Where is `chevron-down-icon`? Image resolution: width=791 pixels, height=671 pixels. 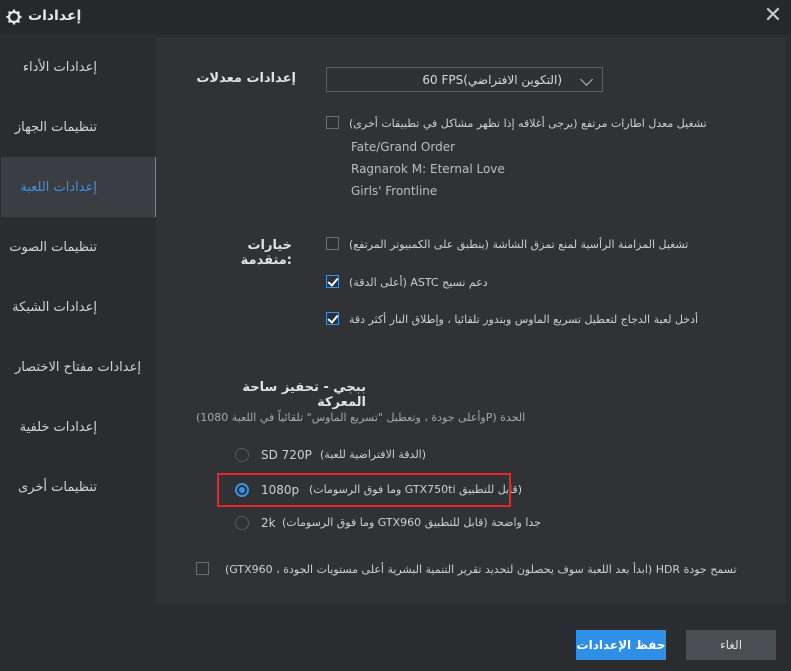
chevron-down-icon is located at coordinates (586, 79).